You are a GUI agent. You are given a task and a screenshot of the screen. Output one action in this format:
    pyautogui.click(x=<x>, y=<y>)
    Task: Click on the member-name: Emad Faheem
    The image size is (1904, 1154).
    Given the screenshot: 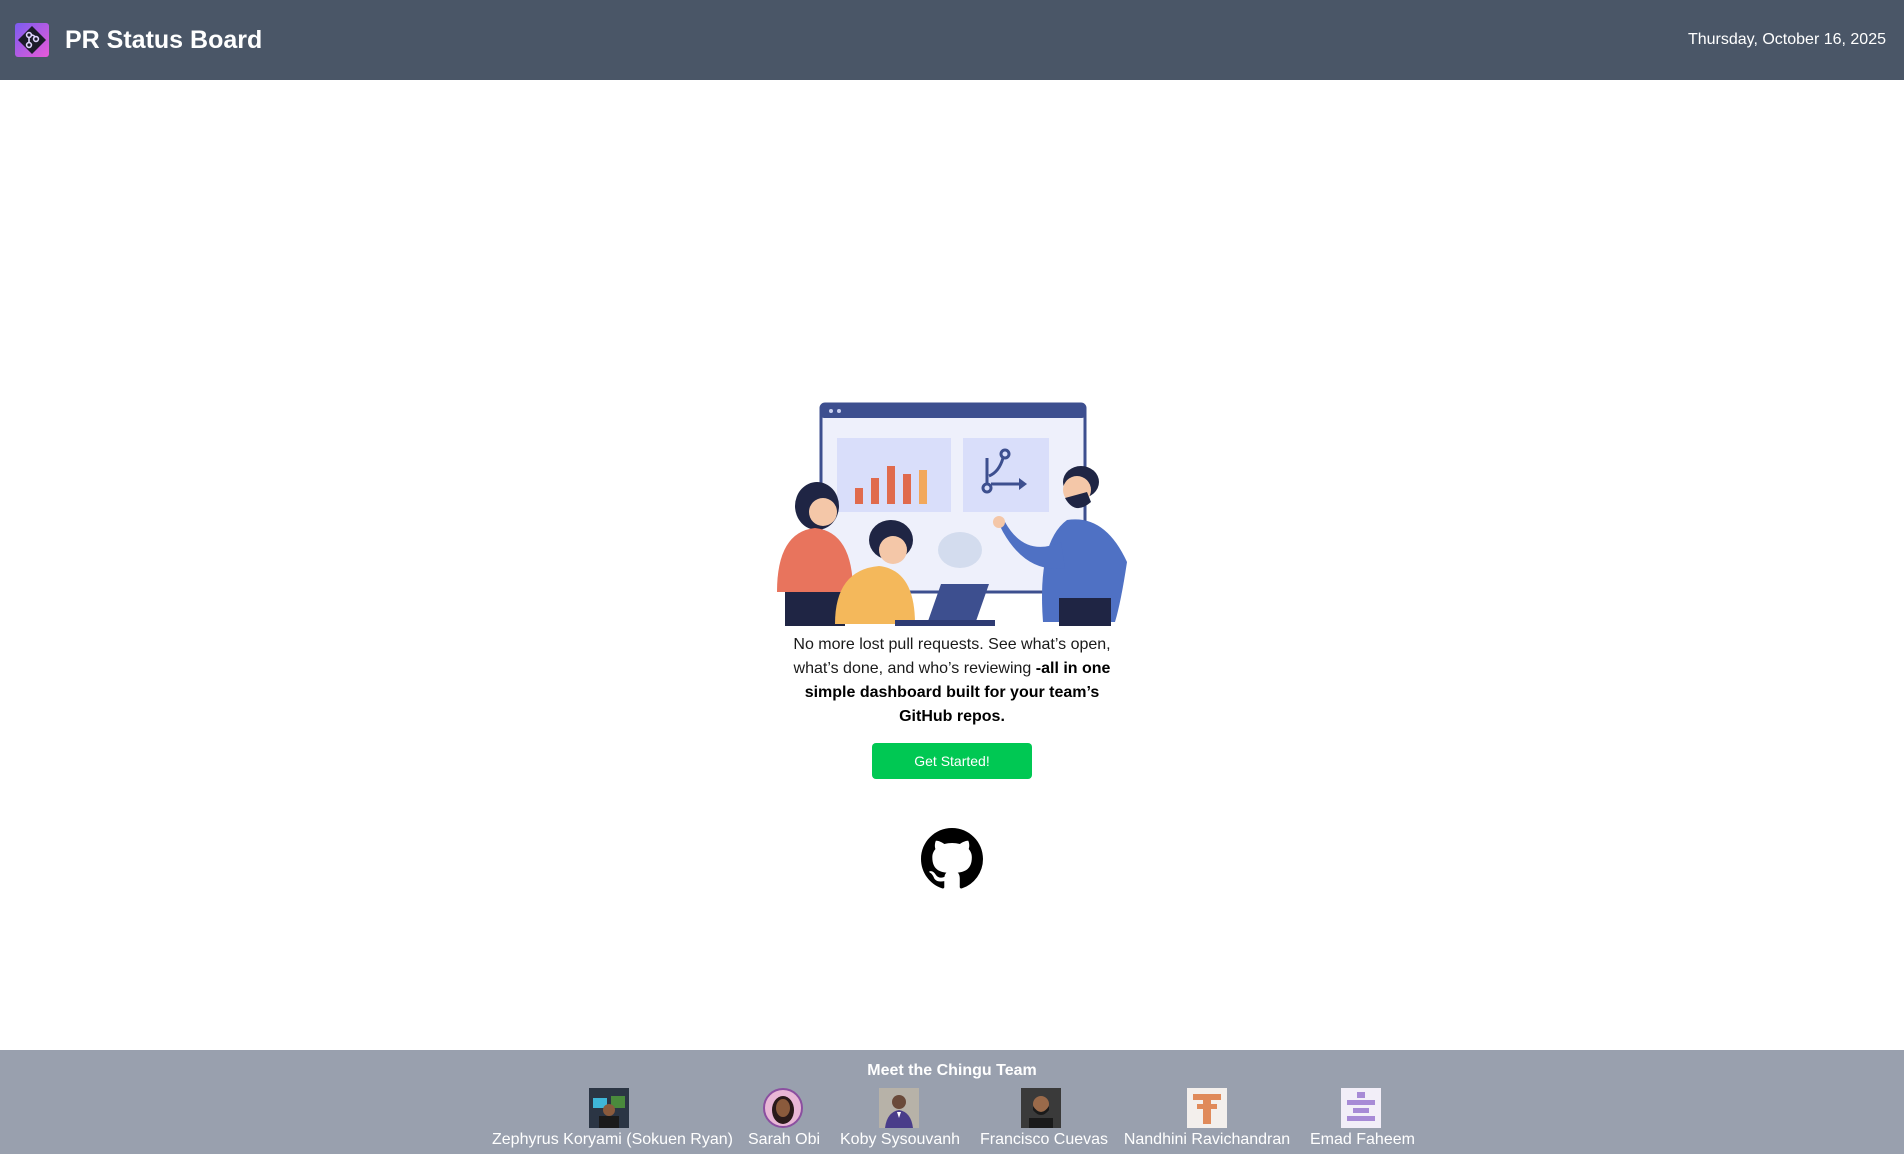 What is the action you would take?
    pyautogui.click(x=1362, y=1139)
    